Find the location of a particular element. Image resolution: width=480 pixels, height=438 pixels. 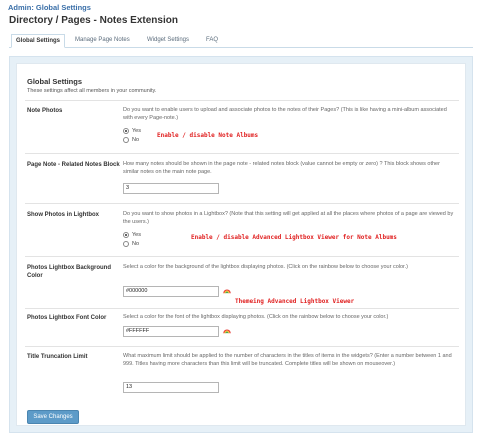

tab-faq: FAQ is located at coordinates (212, 41).